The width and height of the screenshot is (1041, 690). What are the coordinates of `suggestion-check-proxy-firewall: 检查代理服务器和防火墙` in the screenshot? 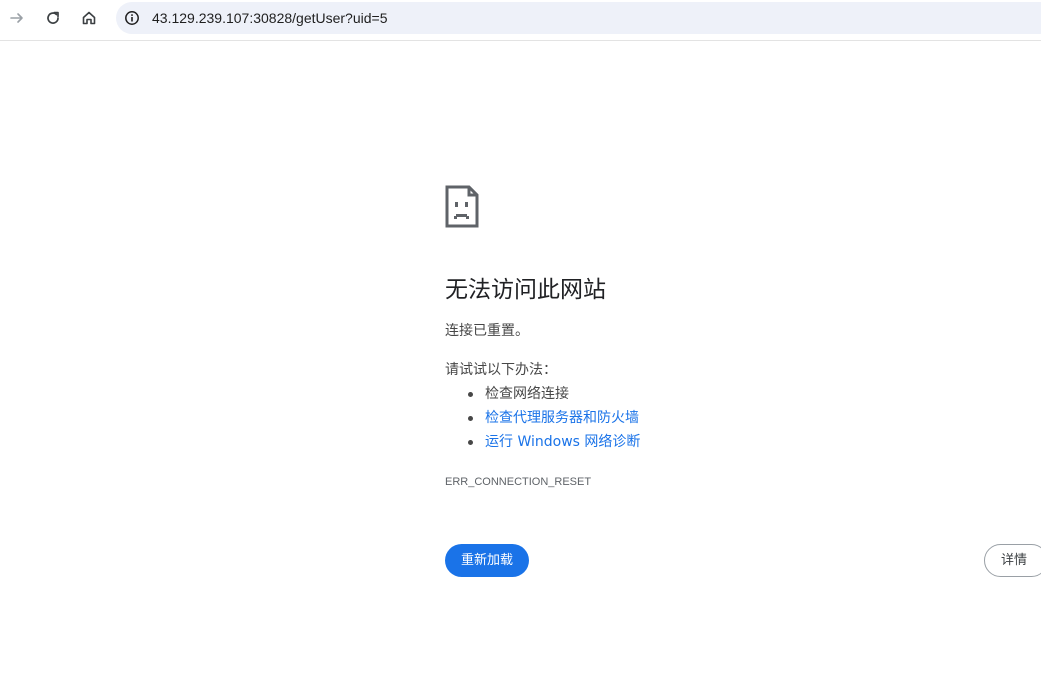 It's located at (542, 420).